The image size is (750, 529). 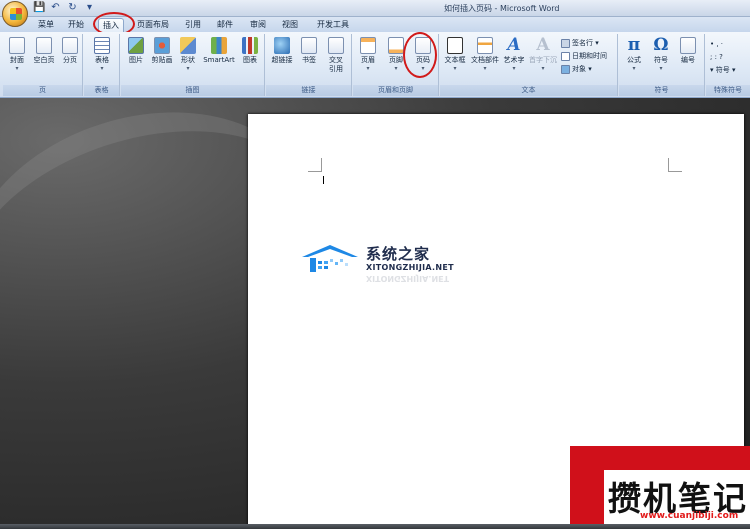 I want to click on tab-review: 审阅, so click(x=258, y=25).